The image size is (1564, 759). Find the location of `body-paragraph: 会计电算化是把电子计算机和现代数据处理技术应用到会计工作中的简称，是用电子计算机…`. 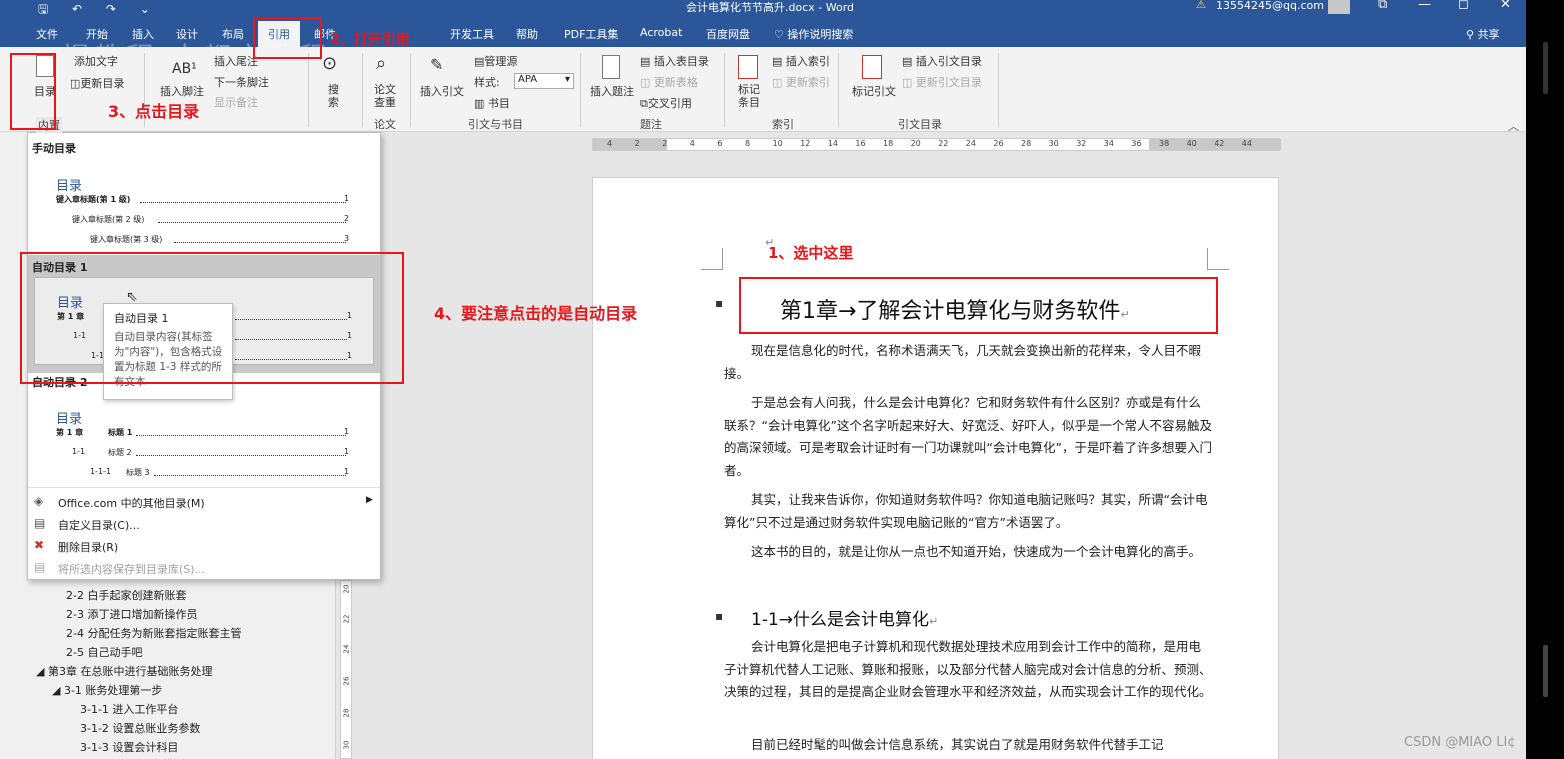

body-paragraph: 会计电算化是把电子计算机和现代数据处理技术应用到会计工作中的简称，是用电子计算机… is located at coordinates (968, 670).